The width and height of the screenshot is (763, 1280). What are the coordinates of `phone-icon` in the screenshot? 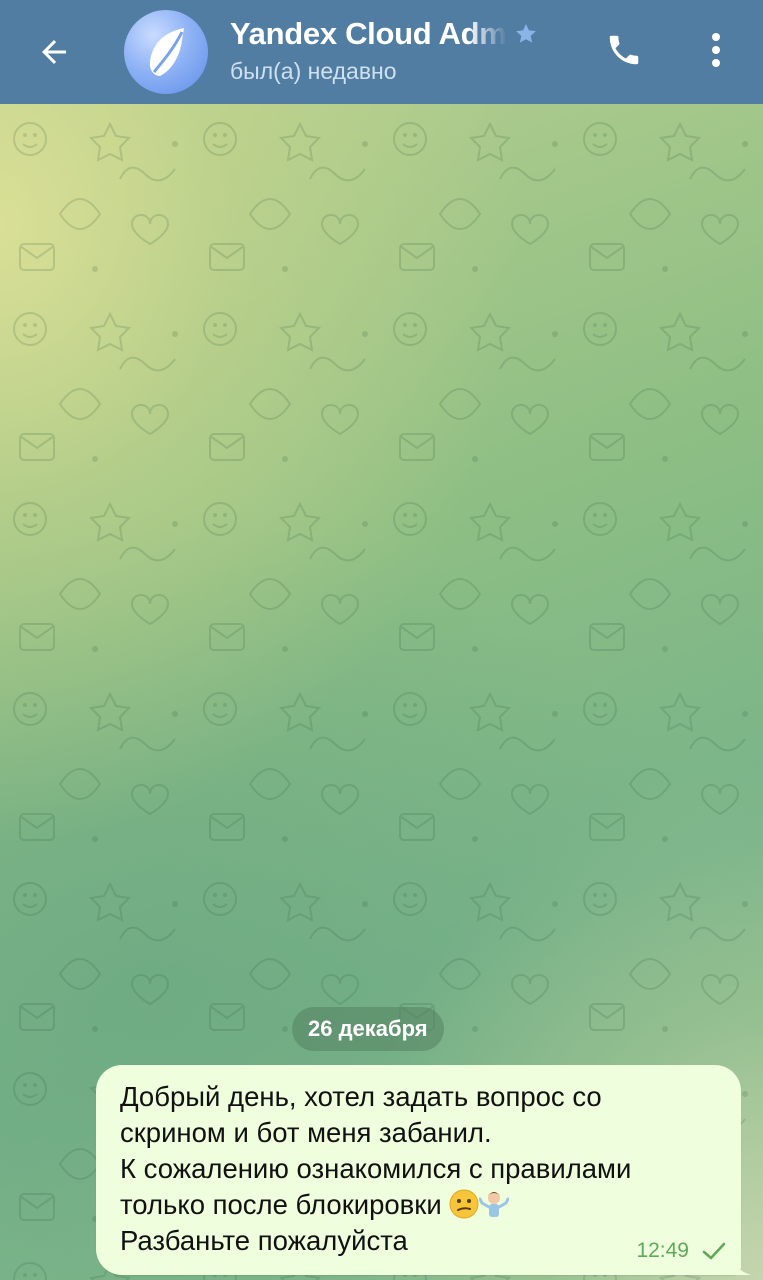 It's located at (624, 50).